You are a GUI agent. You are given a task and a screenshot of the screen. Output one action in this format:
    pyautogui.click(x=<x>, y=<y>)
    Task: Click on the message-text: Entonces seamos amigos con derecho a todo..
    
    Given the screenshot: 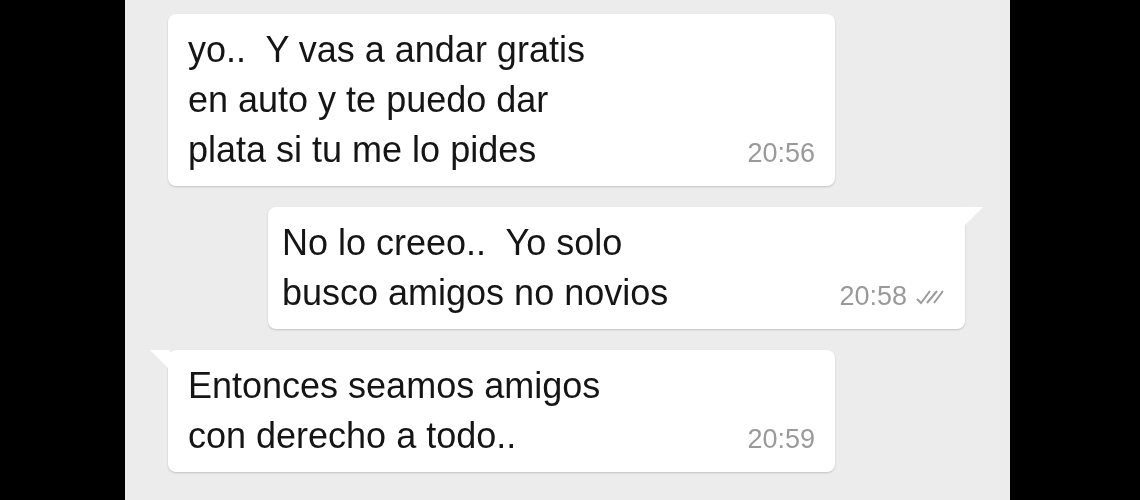 What is the action you would take?
    pyautogui.click(x=394, y=411)
    